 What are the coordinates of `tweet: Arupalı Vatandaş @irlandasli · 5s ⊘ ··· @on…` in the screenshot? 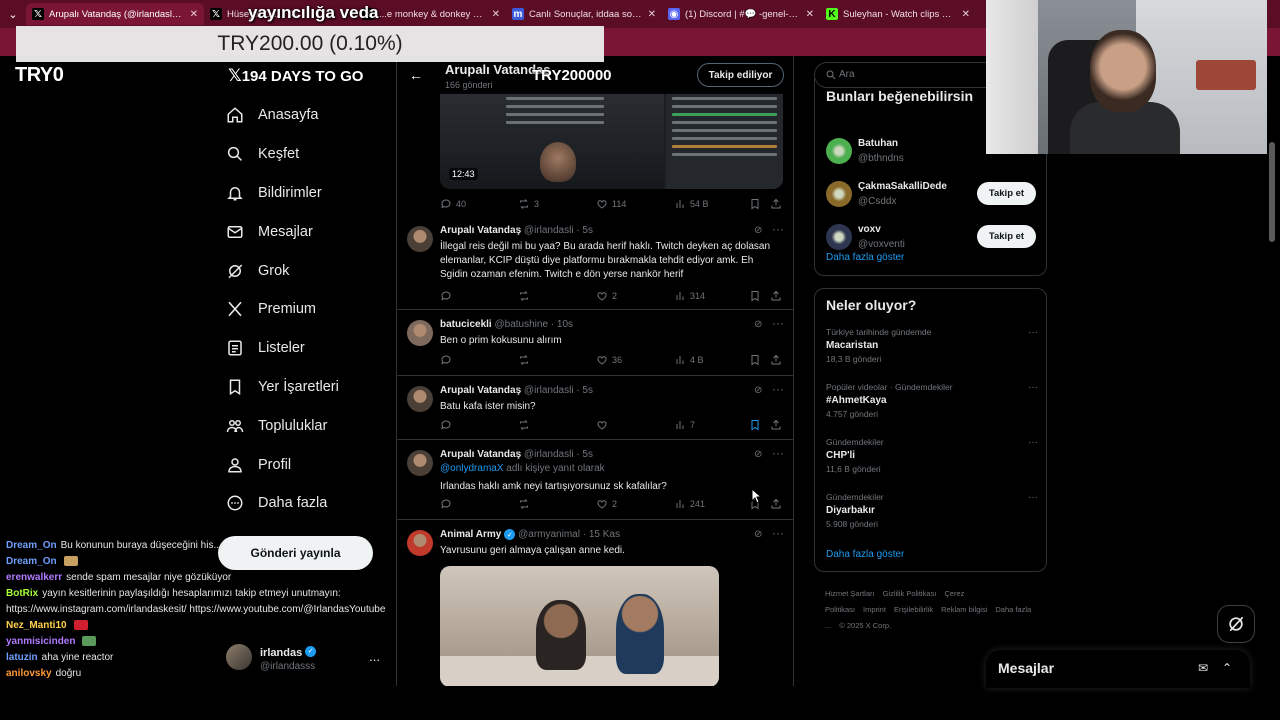 It's located at (595, 480).